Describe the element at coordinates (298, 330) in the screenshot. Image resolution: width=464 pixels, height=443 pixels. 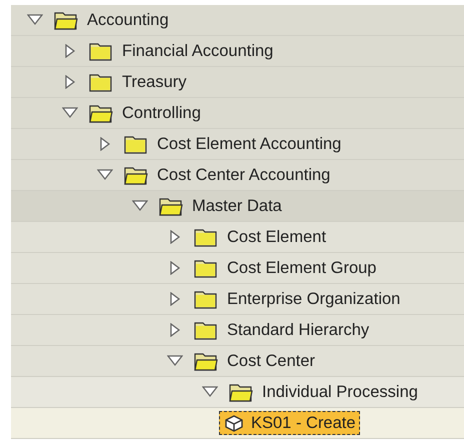
I see `tree-item-label: Standard Hierarchy` at that location.